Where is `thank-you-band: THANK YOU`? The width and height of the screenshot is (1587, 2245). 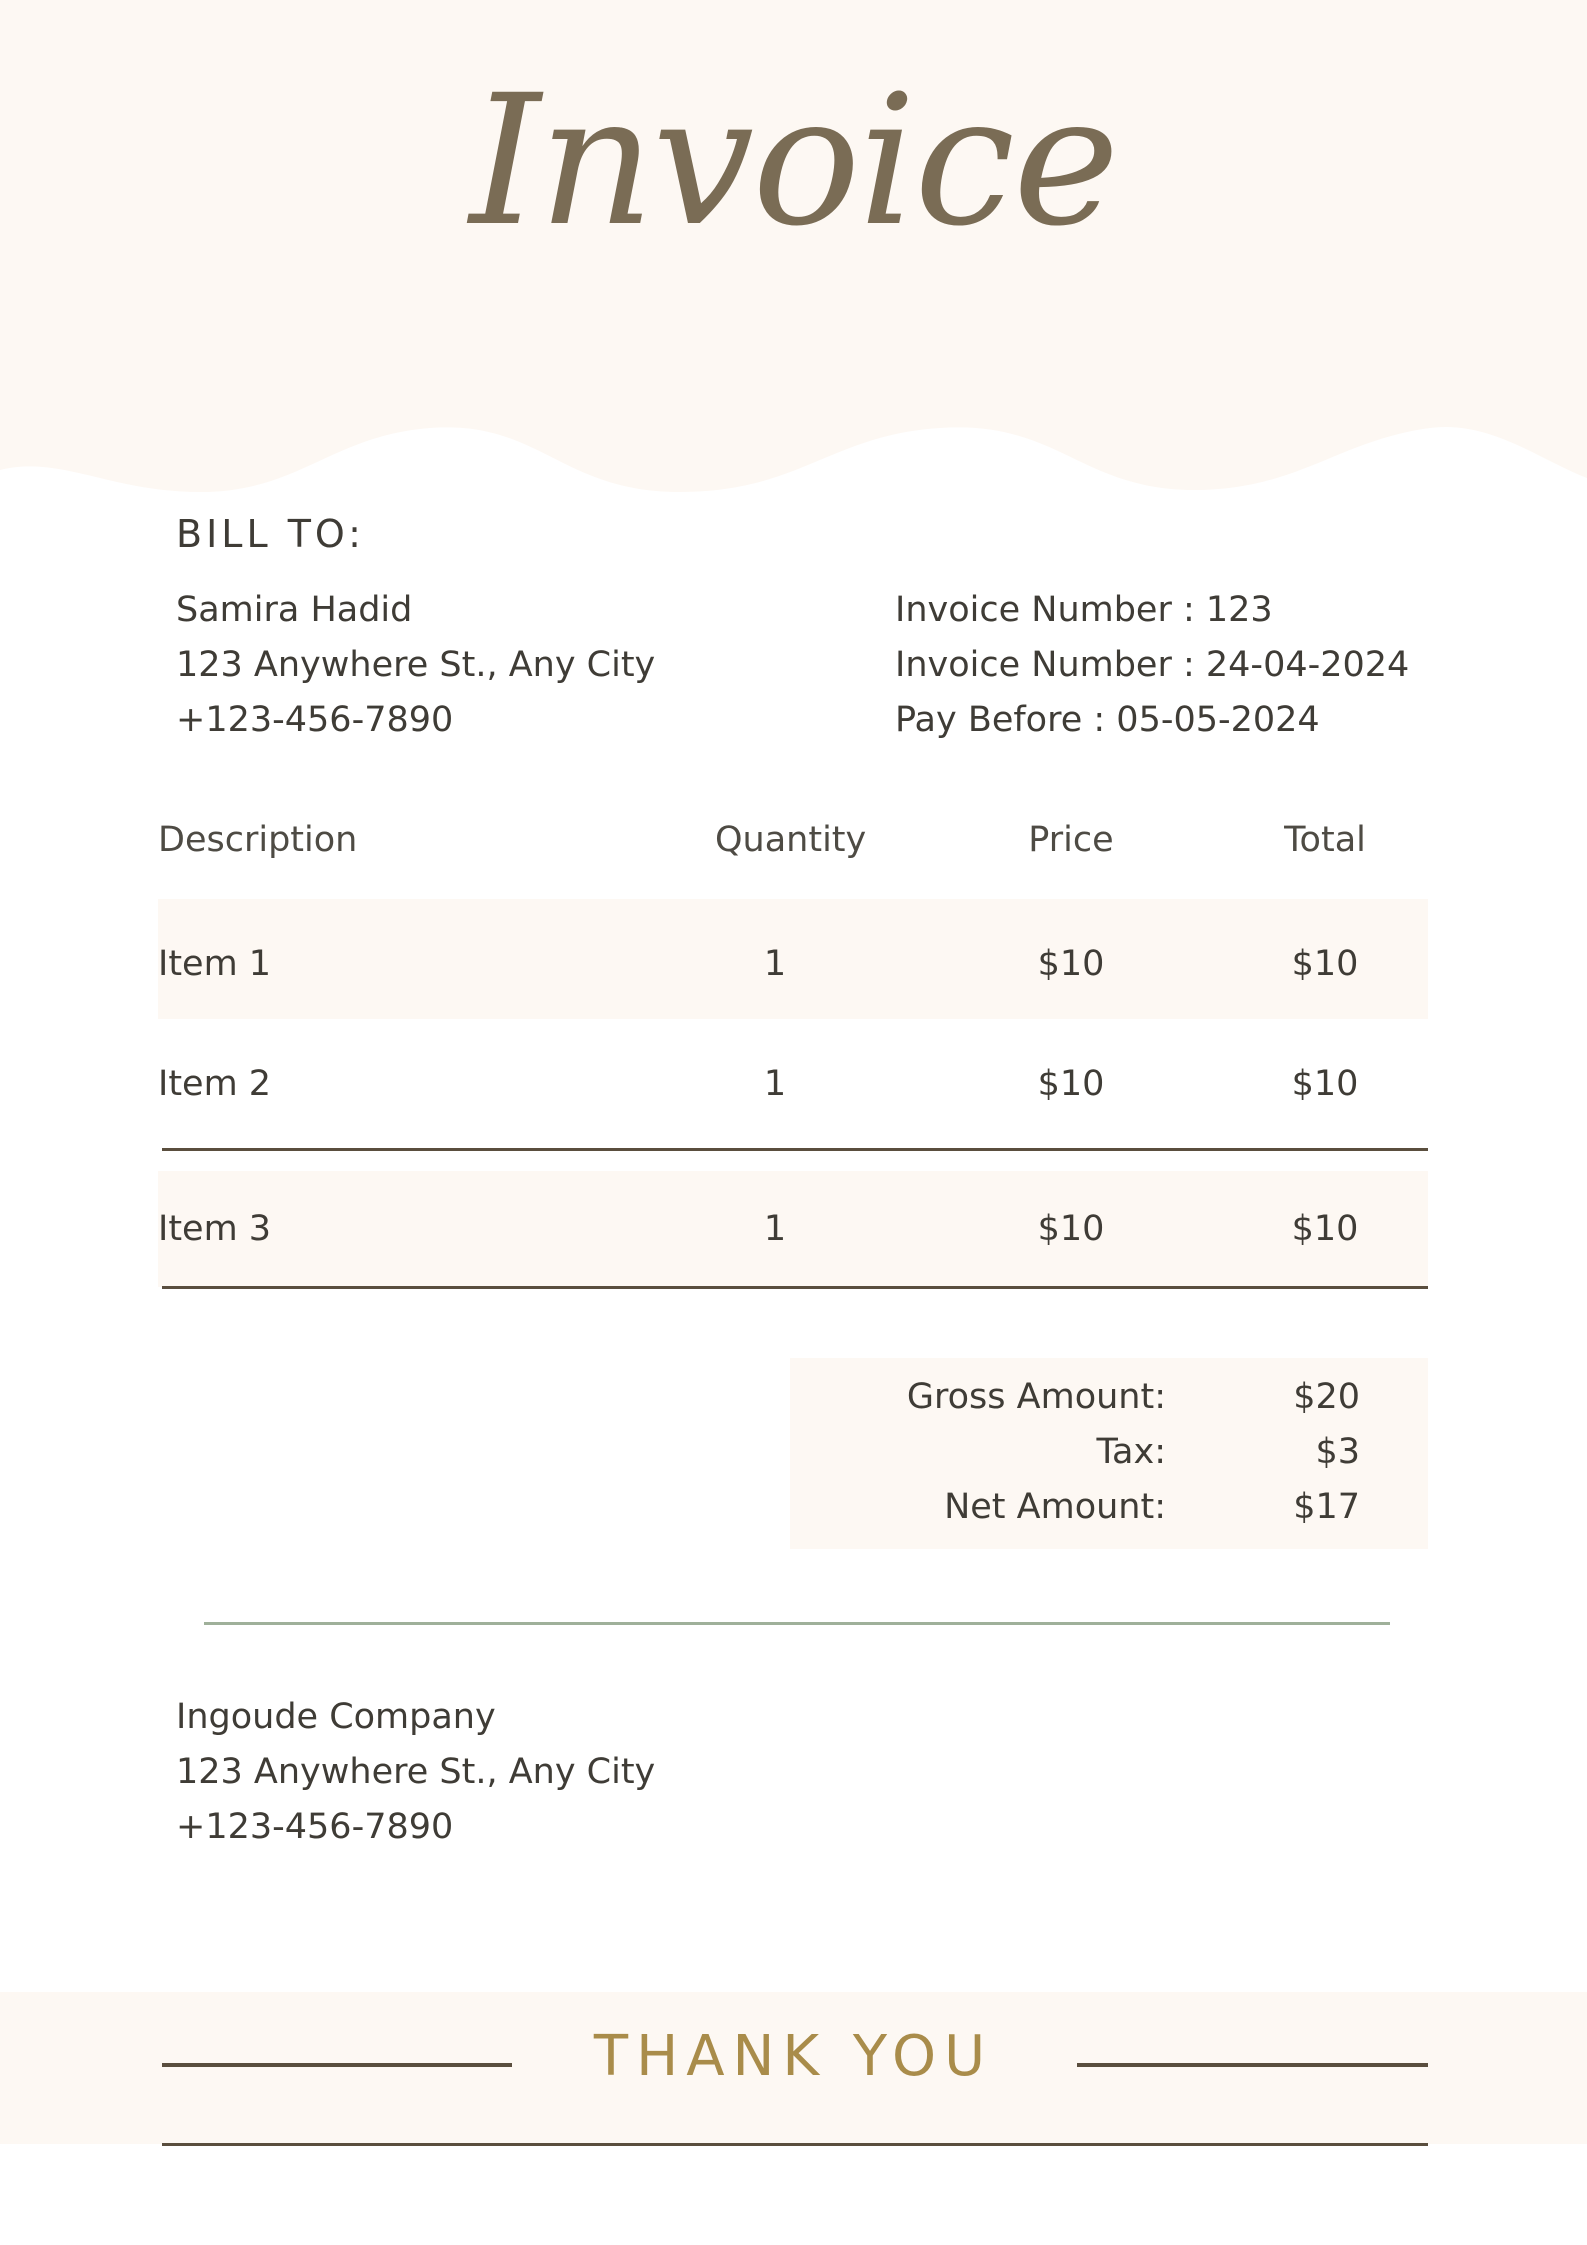
thank-you-band: THANK YOU is located at coordinates (793, 2068).